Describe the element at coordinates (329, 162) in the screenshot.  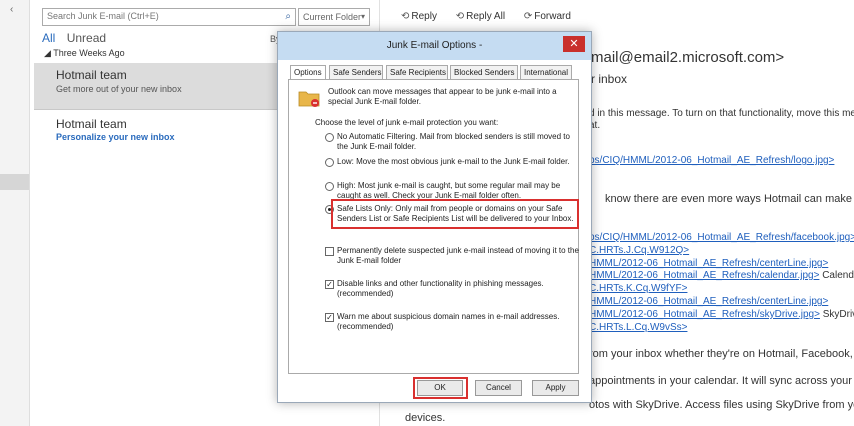
I see `radio-low` at that location.